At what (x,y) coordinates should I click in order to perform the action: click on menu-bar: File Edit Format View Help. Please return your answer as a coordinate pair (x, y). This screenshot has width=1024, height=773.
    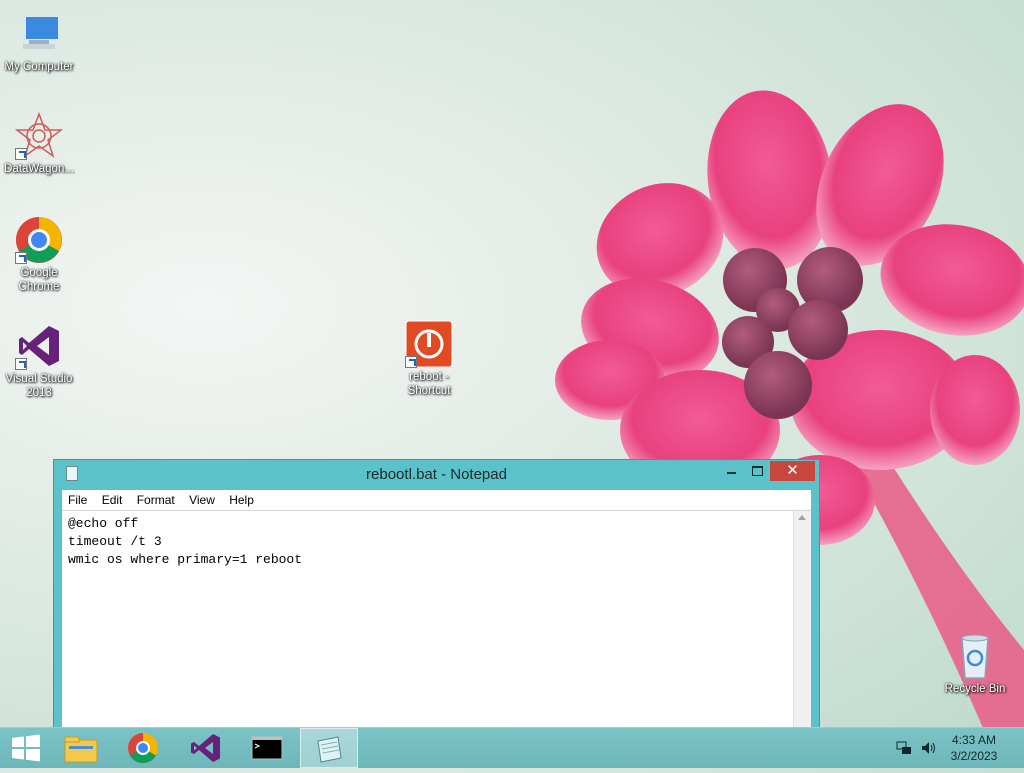
    Looking at the image, I should click on (436, 500).